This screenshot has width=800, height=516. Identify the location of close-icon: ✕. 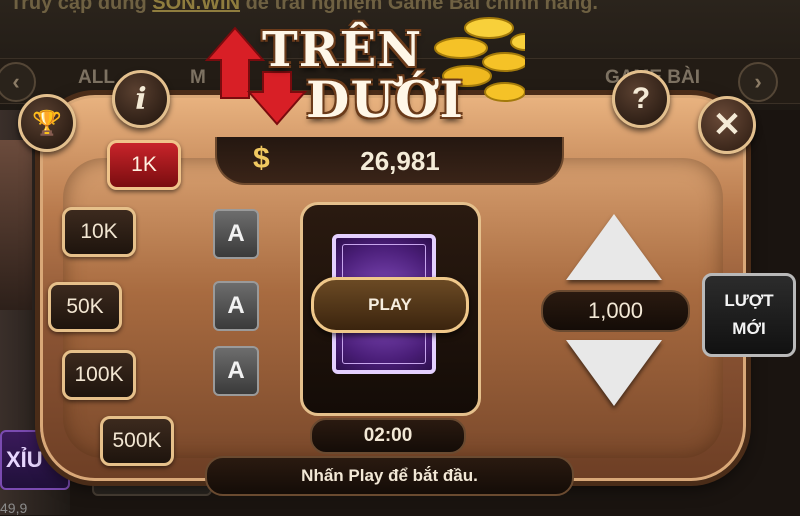
(727, 125).